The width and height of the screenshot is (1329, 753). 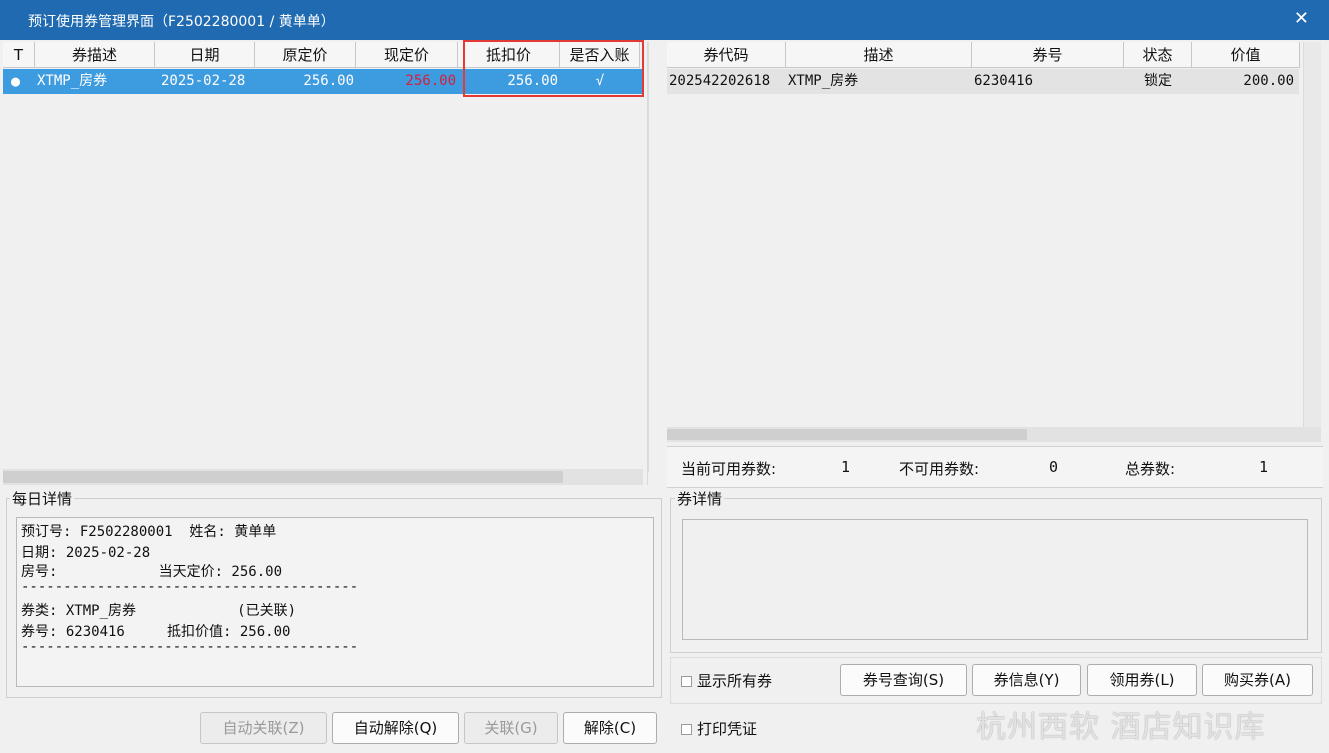 I want to click on unlink-button: 解除(C), so click(x=610, y=728).